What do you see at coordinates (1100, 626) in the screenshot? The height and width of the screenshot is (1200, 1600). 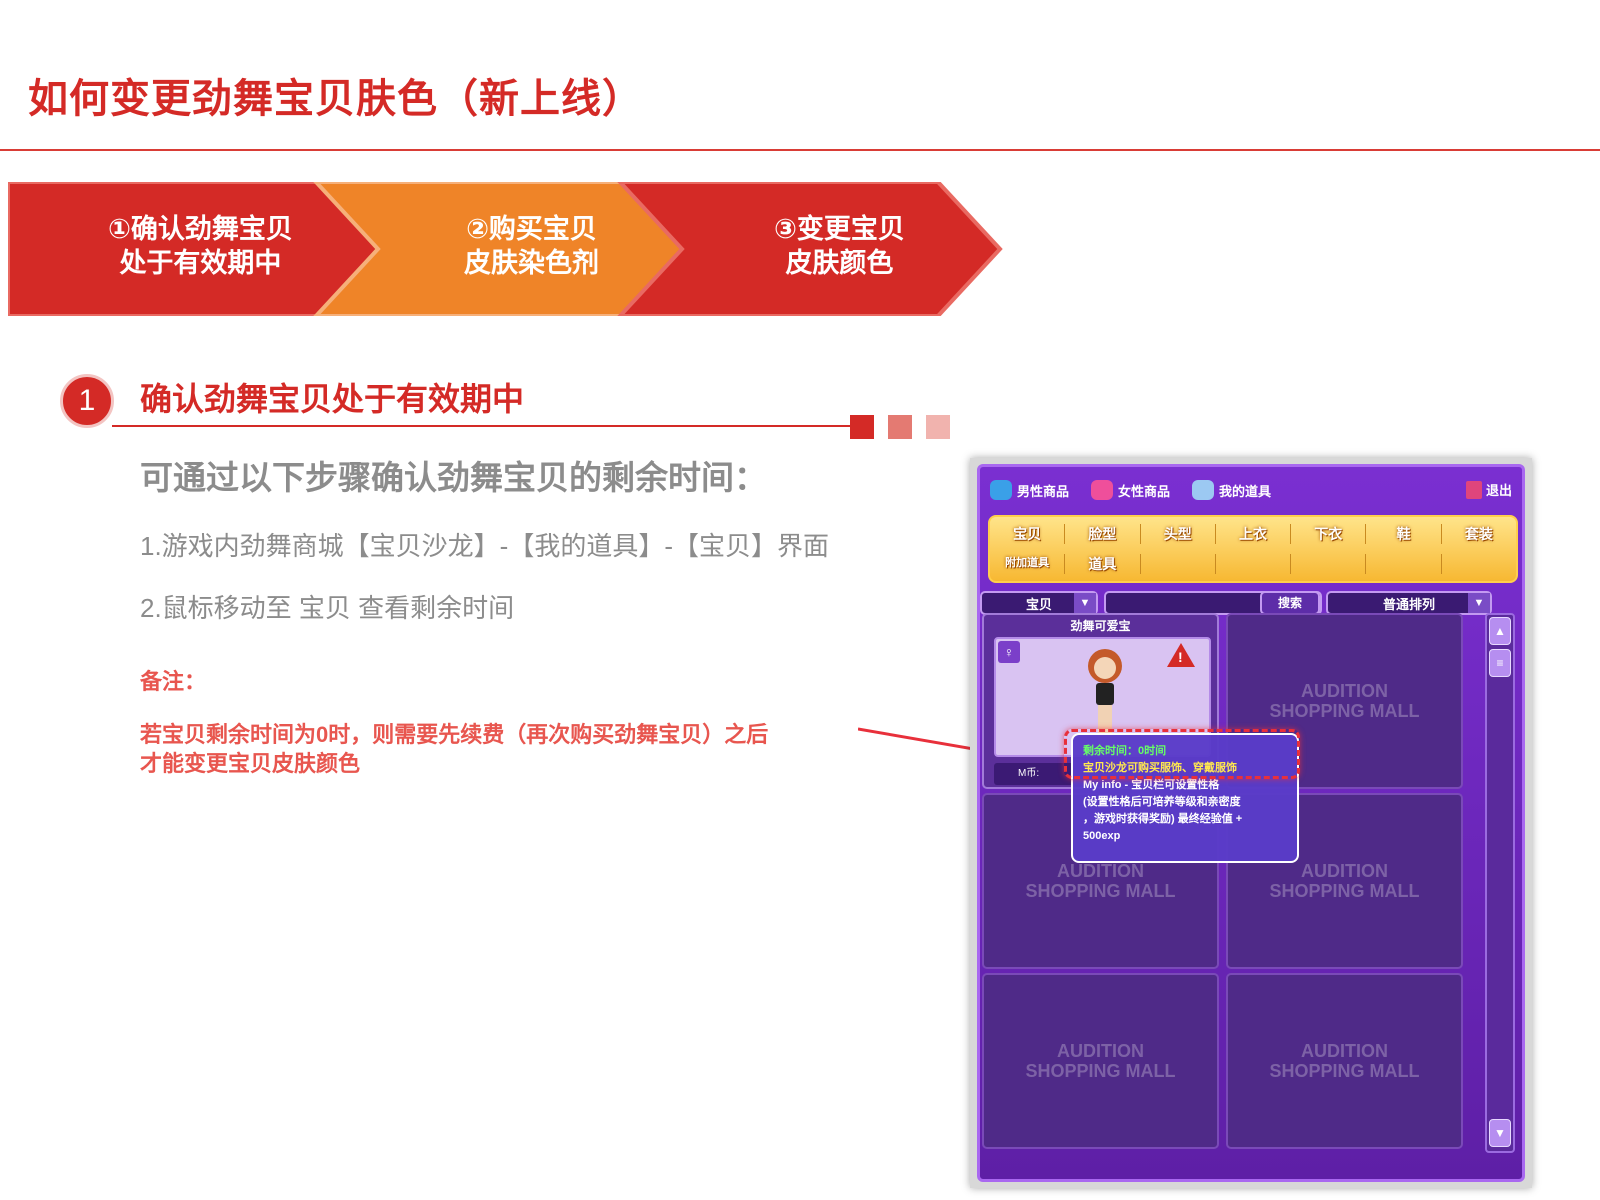 I see `item-name: 劲舞可爱宝` at bounding box center [1100, 626].